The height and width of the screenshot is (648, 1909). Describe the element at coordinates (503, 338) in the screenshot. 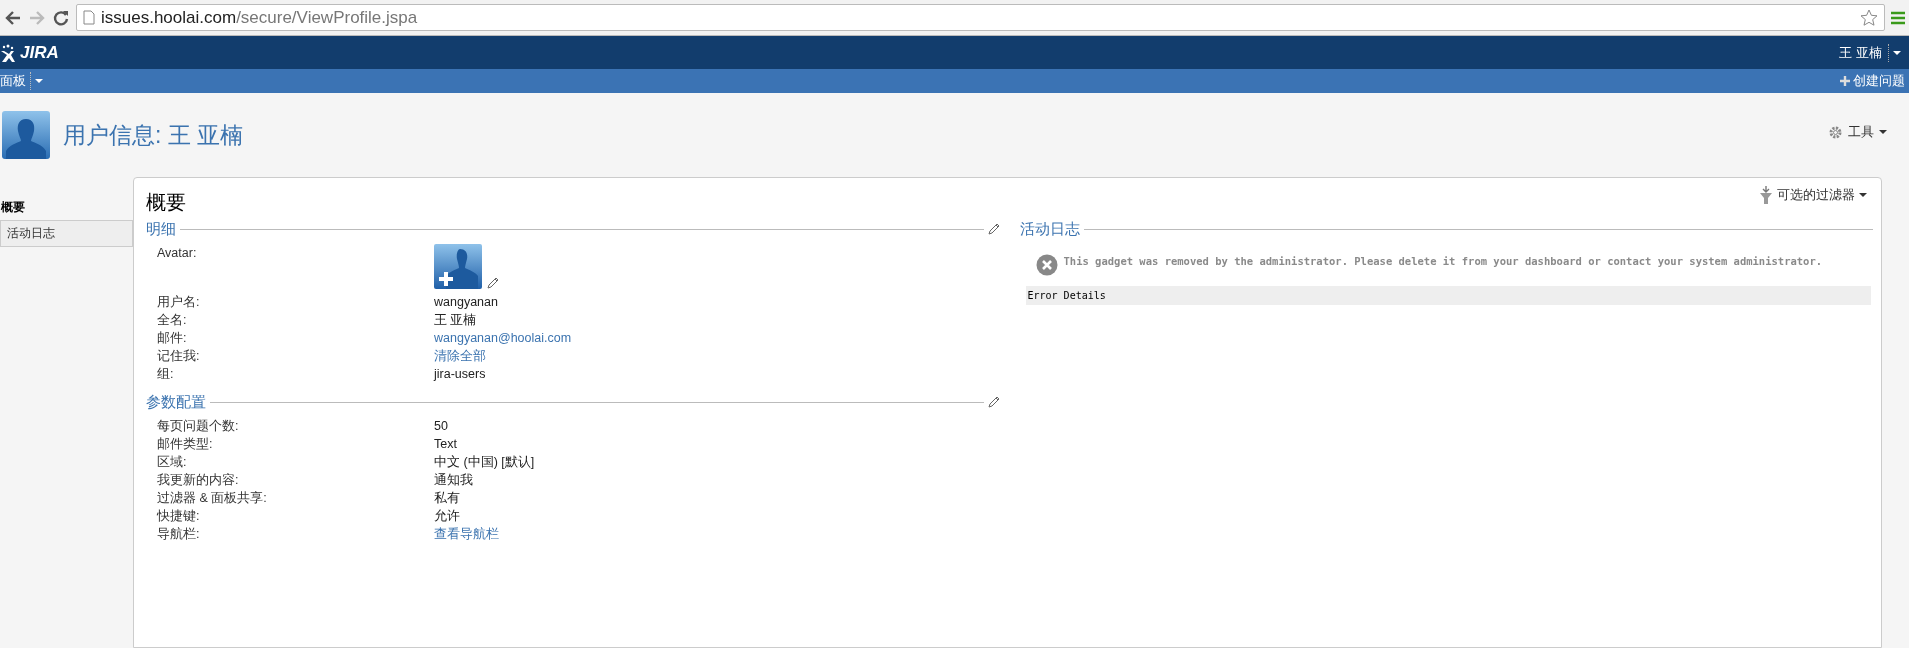

I see `field-value-link: wangyanan@hoolai.com` at that location.